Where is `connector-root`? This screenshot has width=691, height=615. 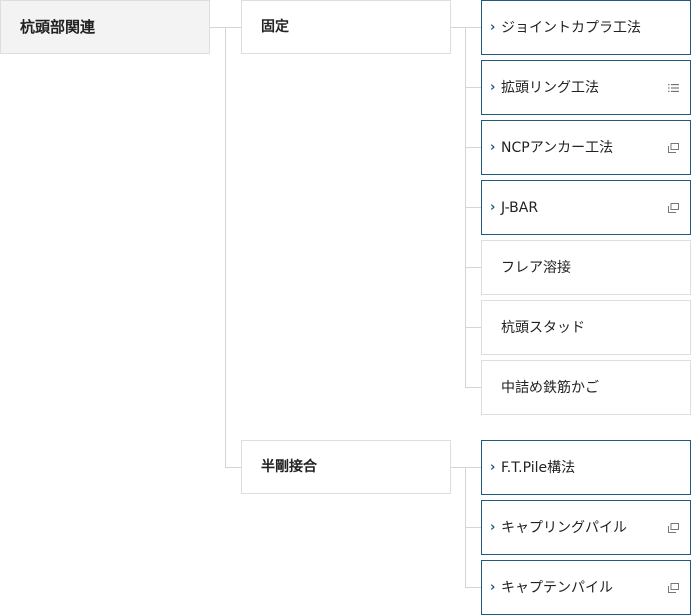
connector-root is located at coordinates (218, 27).